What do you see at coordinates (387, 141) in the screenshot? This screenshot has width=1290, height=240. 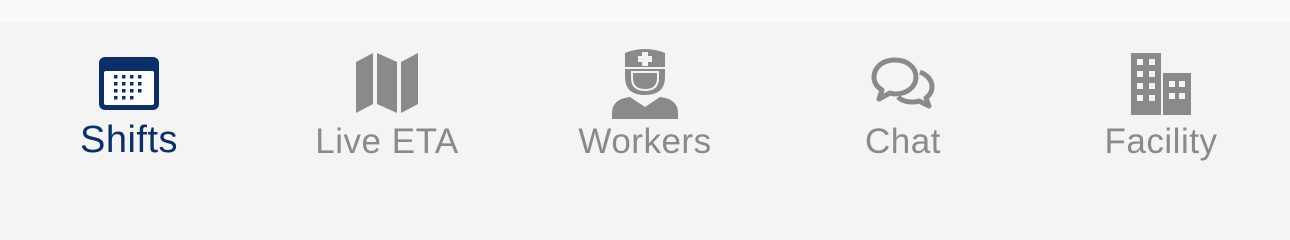 I see `tab-live-eta-label: Live ETA` at bounding box center [387, 141].